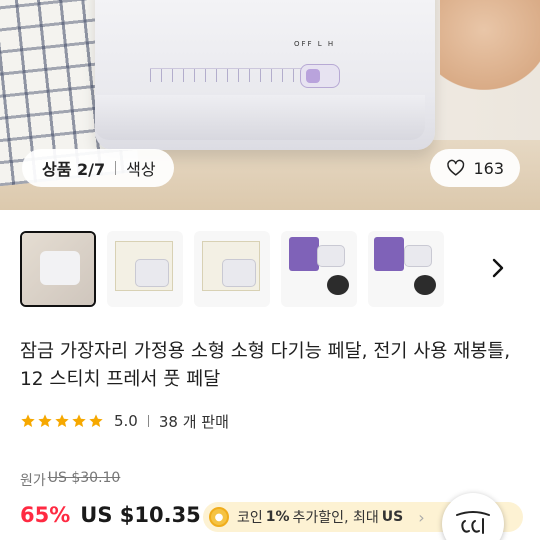  What do you see at coordinates (141, 169) in the screenshot?
I see `option-label: 색상` at bounding box center [141, 169].